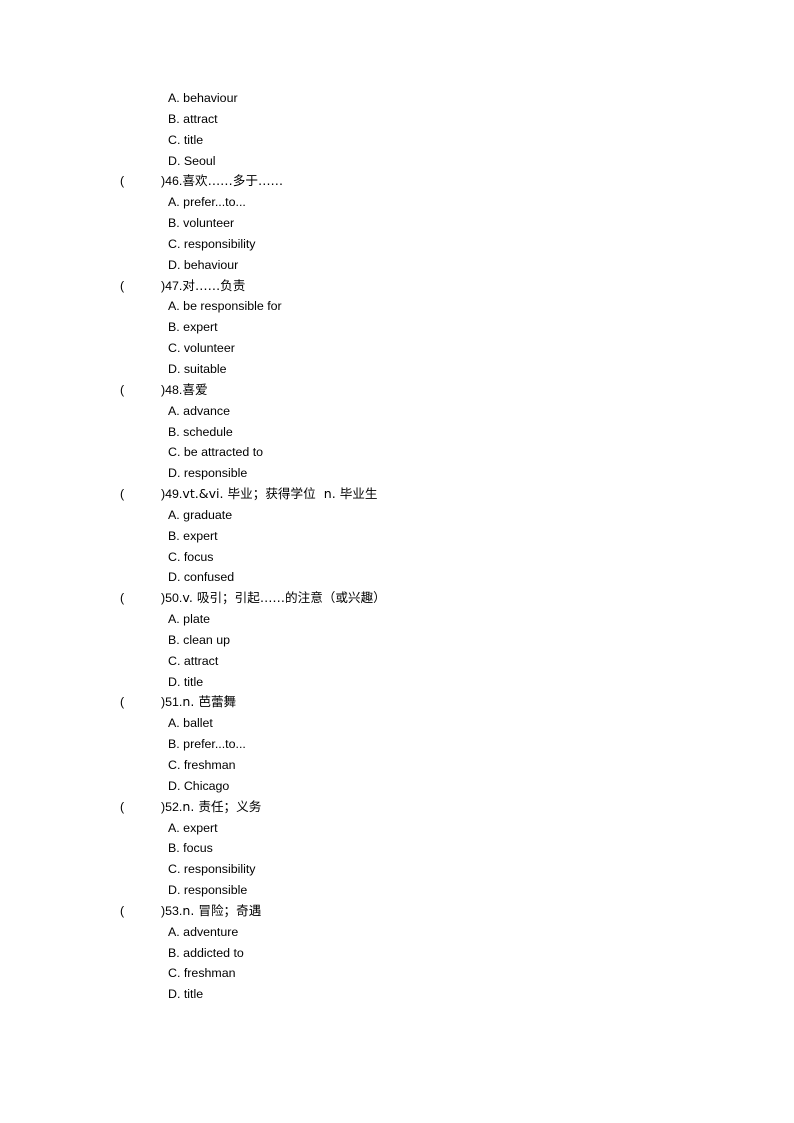  What do you see at coordinates (397, 807) in the screenshot?
I see `question-line: ()52.n. 责任；义务` at bounding box center [397, 807].